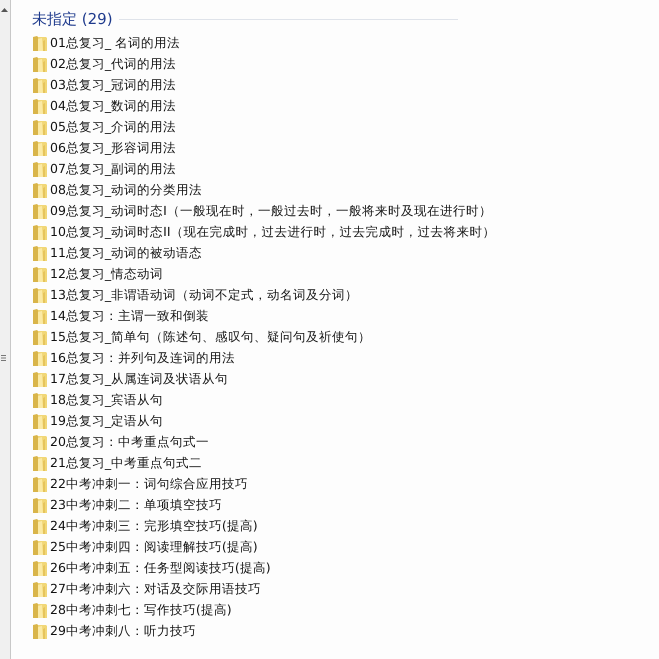 This screenshot has width=659, height=659. Describe the element at coordinates (104, 148) in the screenshot. I see `folder-item: 06总复习_形容词用法` at that location.